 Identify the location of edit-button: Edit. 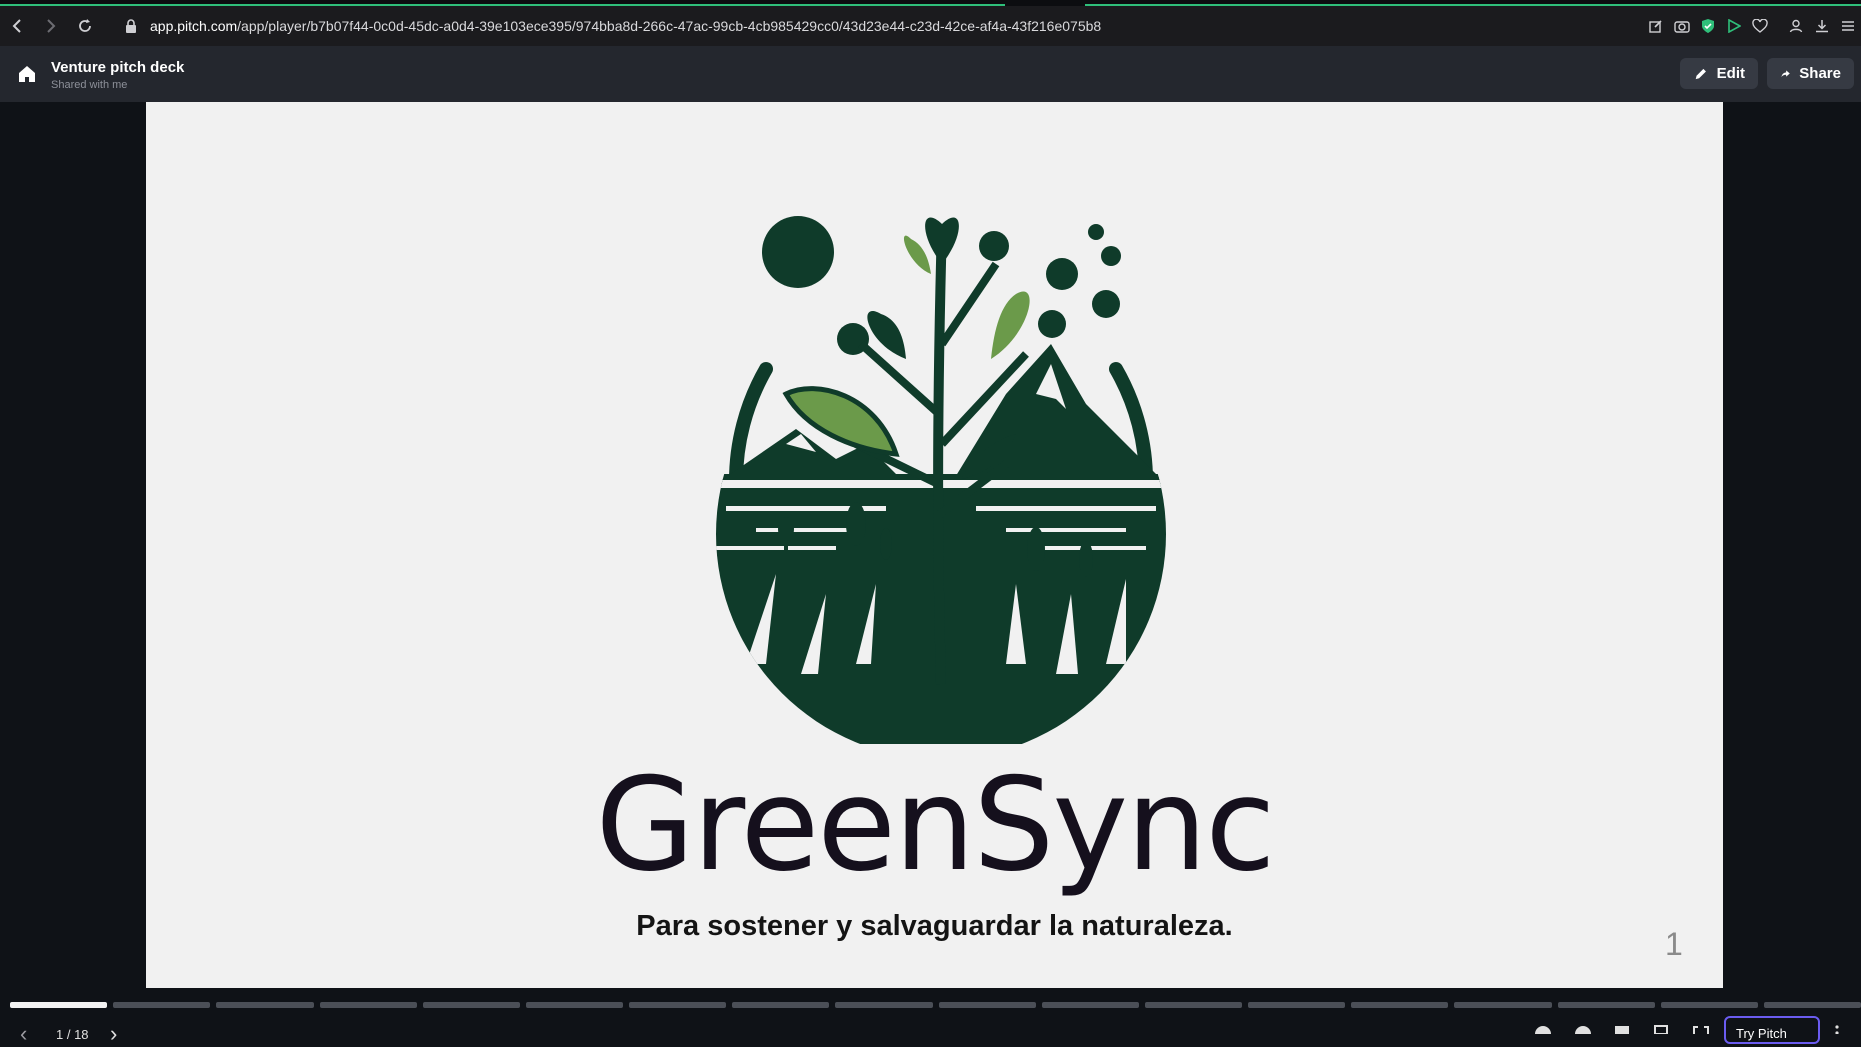
(1719, 73).